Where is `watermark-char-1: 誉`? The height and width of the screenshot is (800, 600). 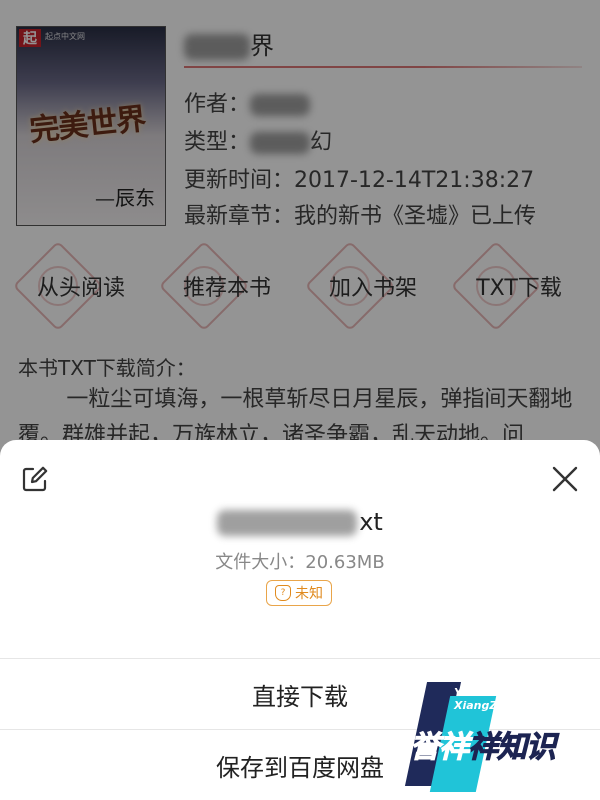 watermark-char-1: 誉 is located at coordinates (425, 748).